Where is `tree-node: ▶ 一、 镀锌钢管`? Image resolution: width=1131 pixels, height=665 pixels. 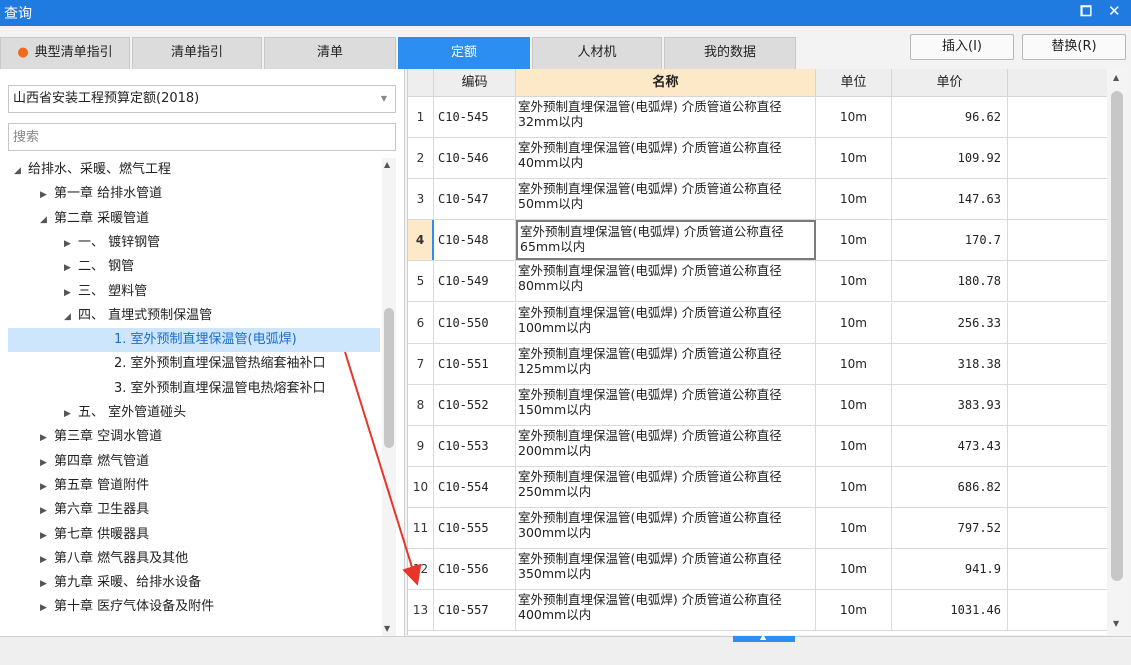
tree-node: ▶ 一、 镀锌钢管 is located at coordinates (112, 243).